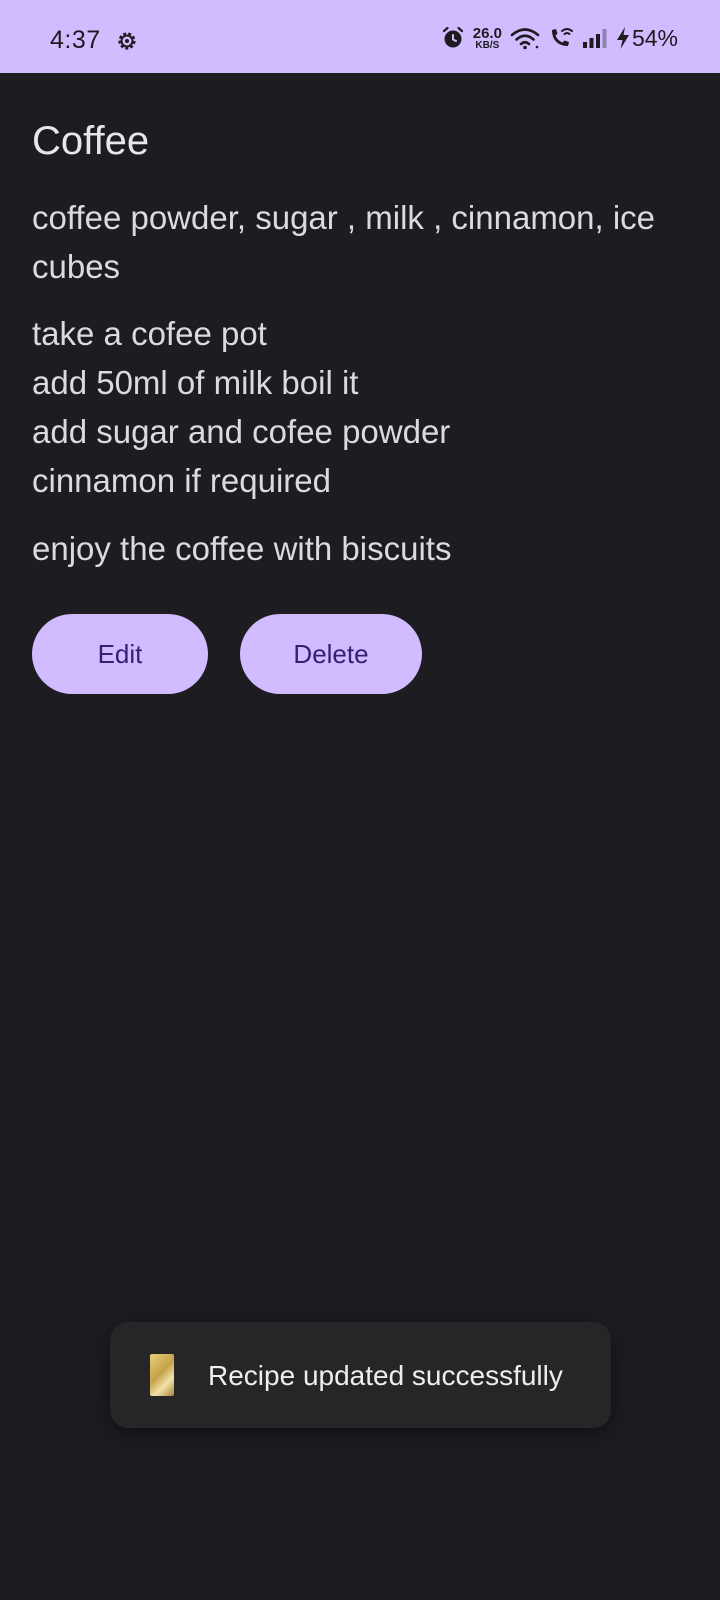  I want to click on app-icon, so click(162, 1375).